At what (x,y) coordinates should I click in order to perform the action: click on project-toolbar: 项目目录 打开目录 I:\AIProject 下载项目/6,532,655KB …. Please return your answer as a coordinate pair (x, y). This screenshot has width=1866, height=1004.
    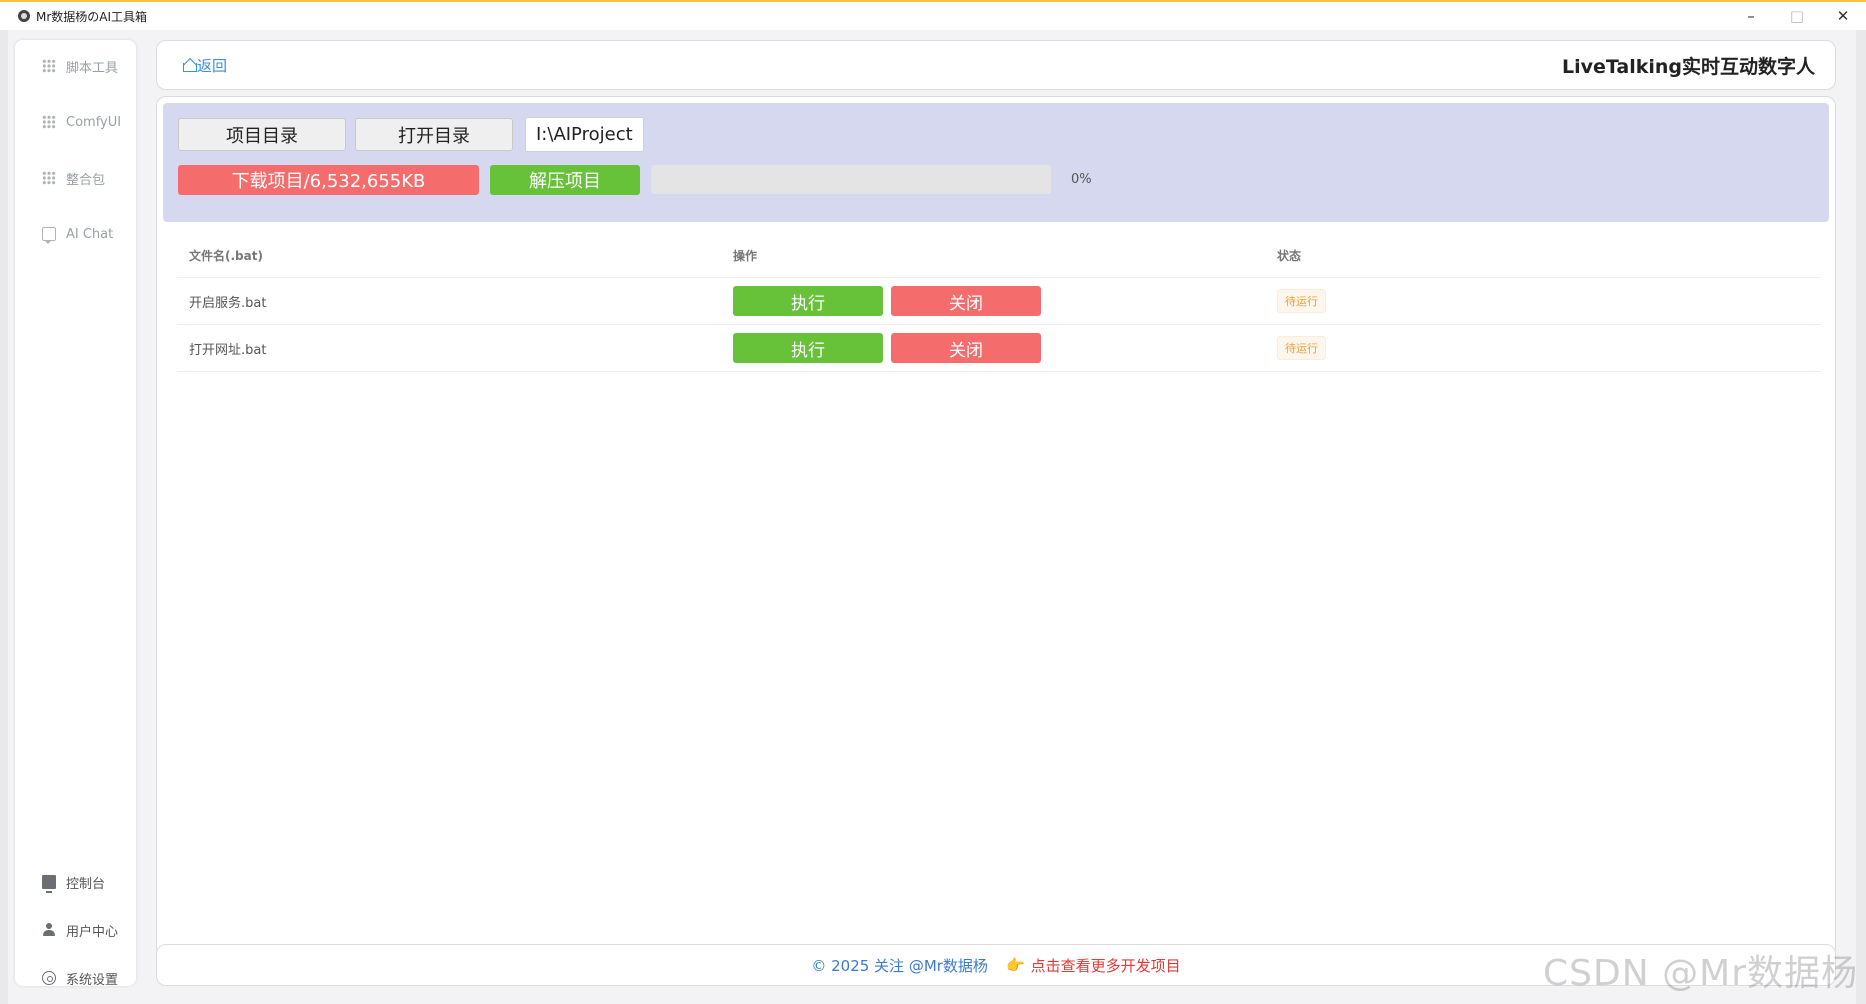
    Looking at the image, I should click on (996, 162).